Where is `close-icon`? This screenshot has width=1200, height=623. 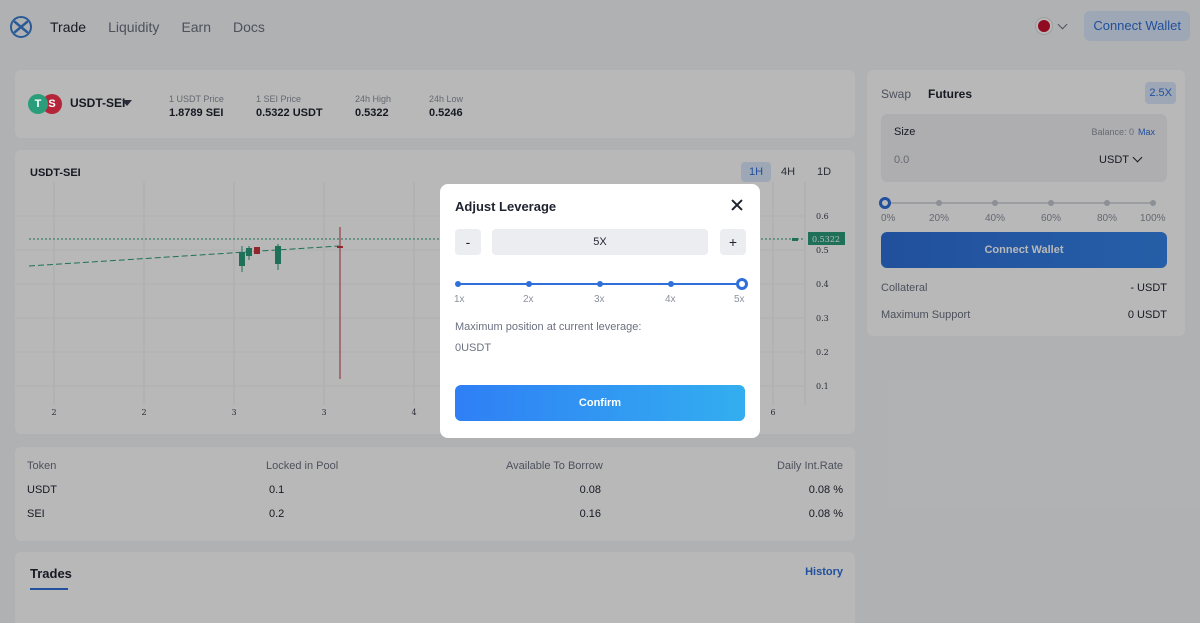
close-icon is located at coordinates (737, 205).